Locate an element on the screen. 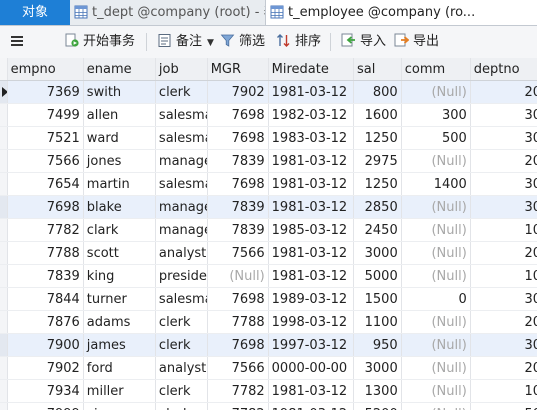 This screenshot has width=537, height=410. table-row: 7521wardsalesma76981983-03-12125050030 is located at coordinates (268, 138).